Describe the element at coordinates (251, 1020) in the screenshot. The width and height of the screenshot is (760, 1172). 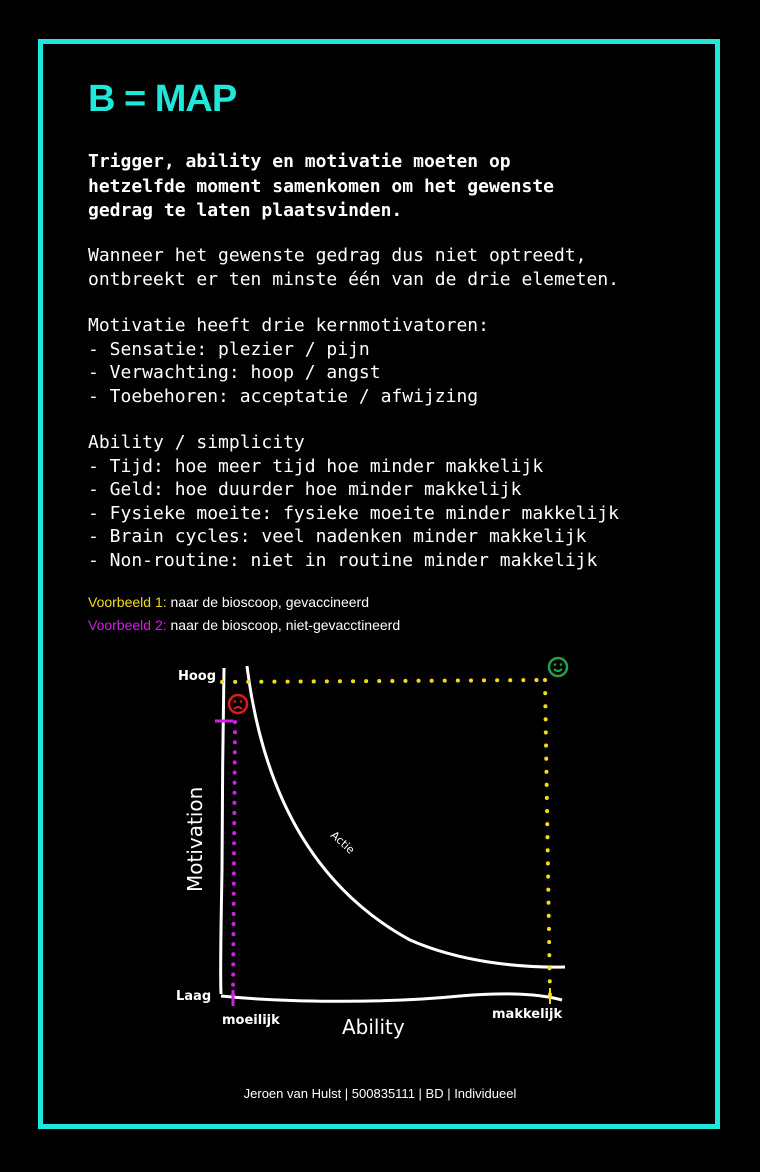
I see `x-low-label: moeilijk` at that location.